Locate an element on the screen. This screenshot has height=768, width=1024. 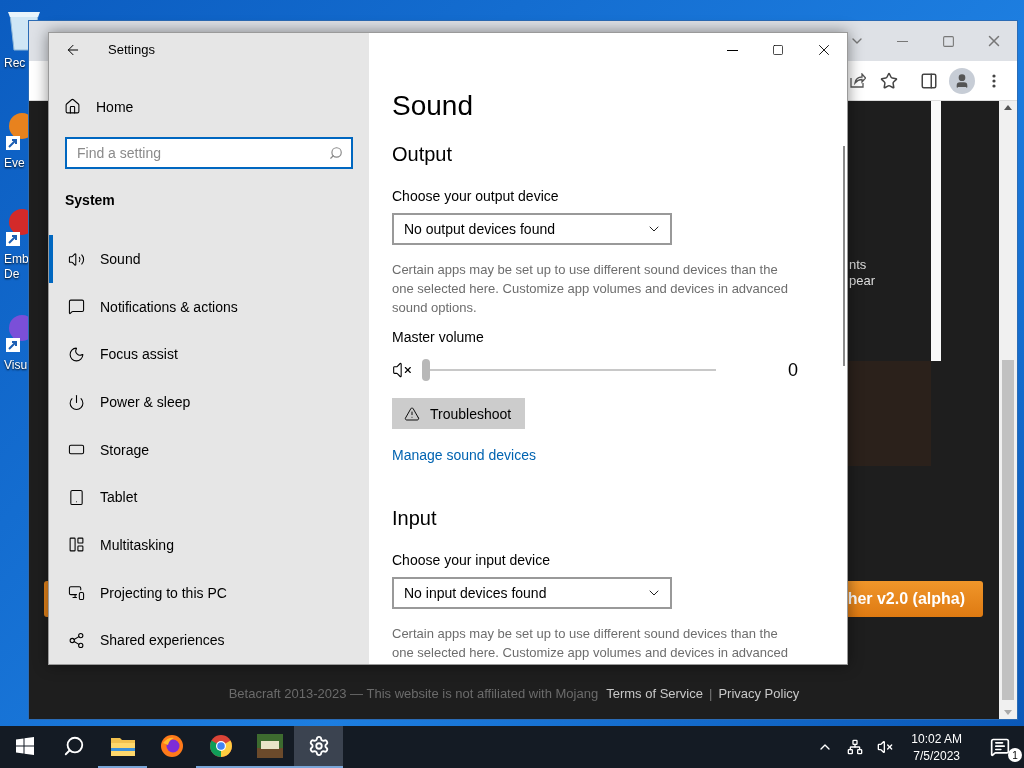
tablet-icon is located at coordinates (76, 497).